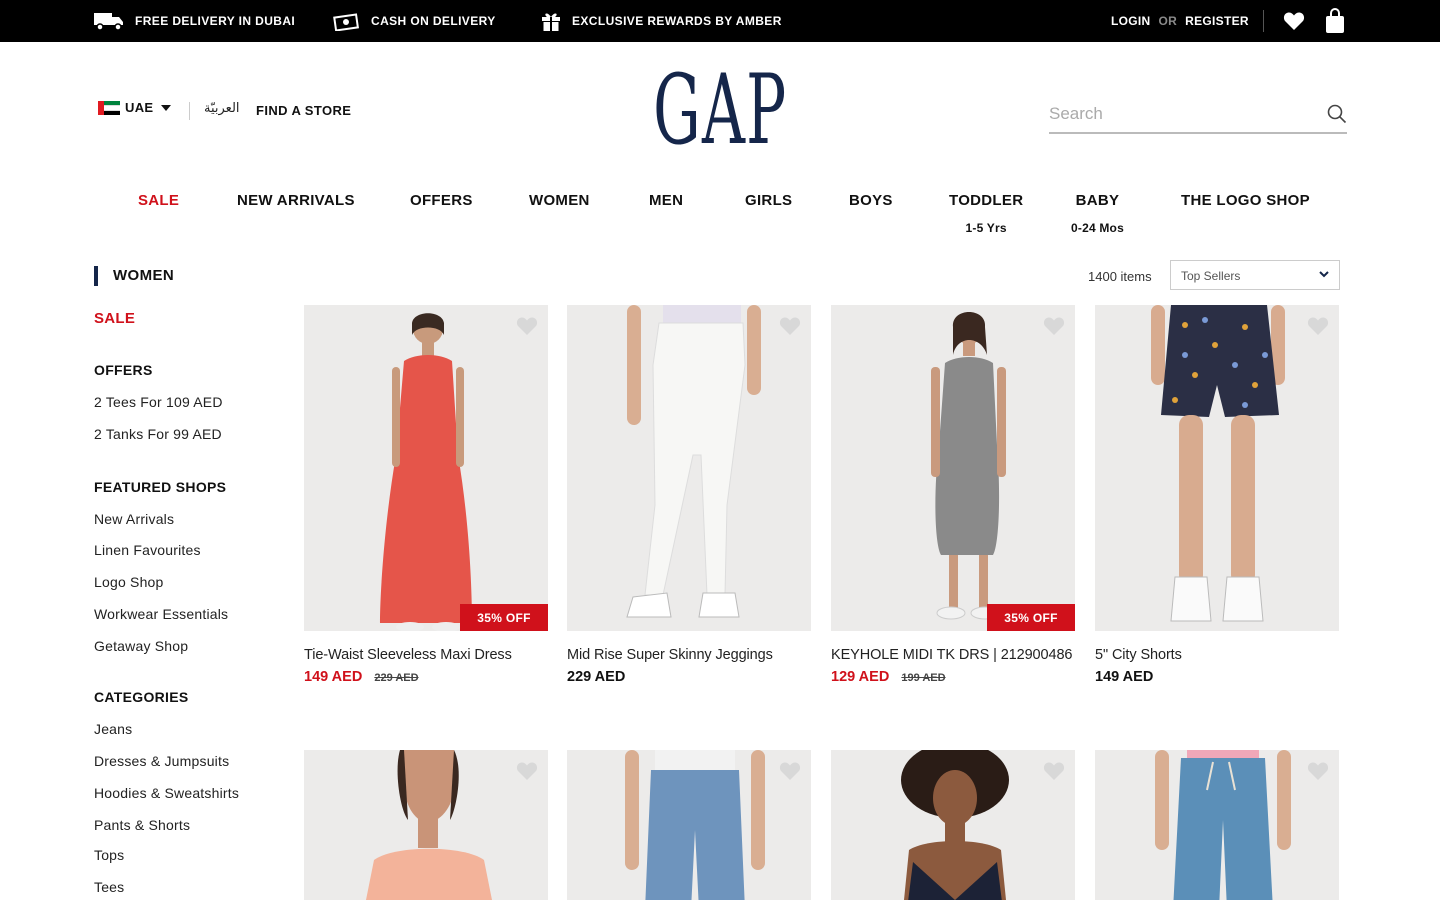 This screenshot has height=900, width=1440. What do you see at coordinates (189, 111) in the screenshot?
I see `header-divider` at bounding box center [189, 111].